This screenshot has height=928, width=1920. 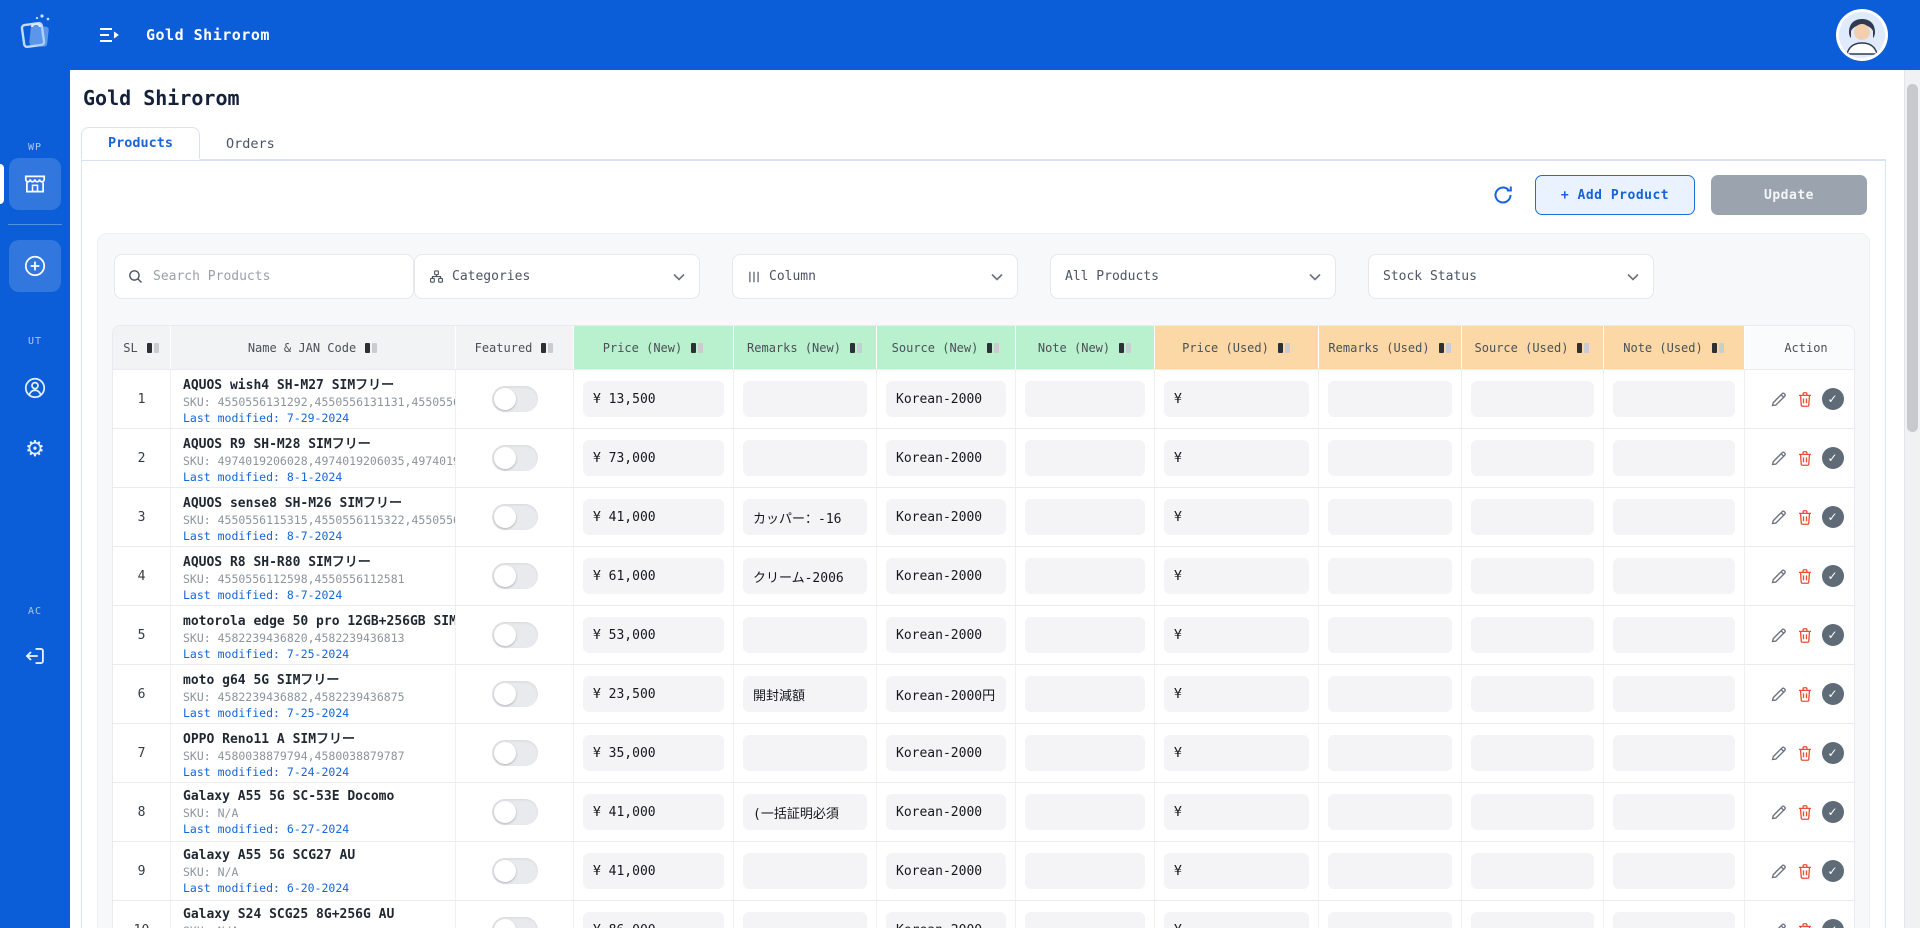 I want to click on sidebar-item-store, so click(x=30, y=184).